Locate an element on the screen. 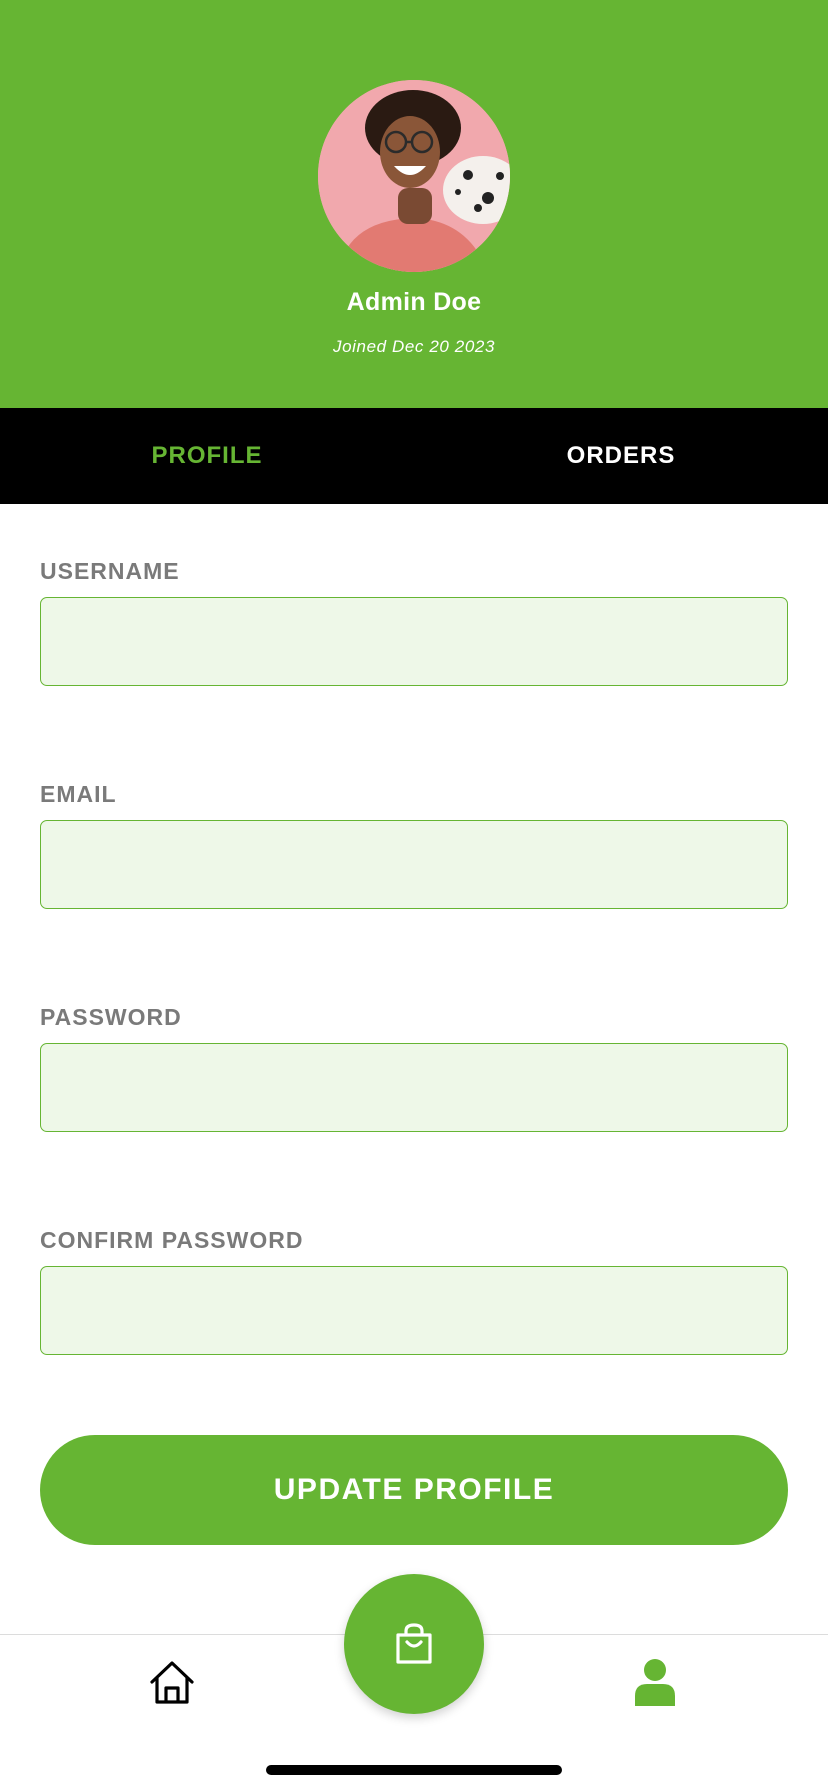  home-indicator is located at coordinates (414, 1770).